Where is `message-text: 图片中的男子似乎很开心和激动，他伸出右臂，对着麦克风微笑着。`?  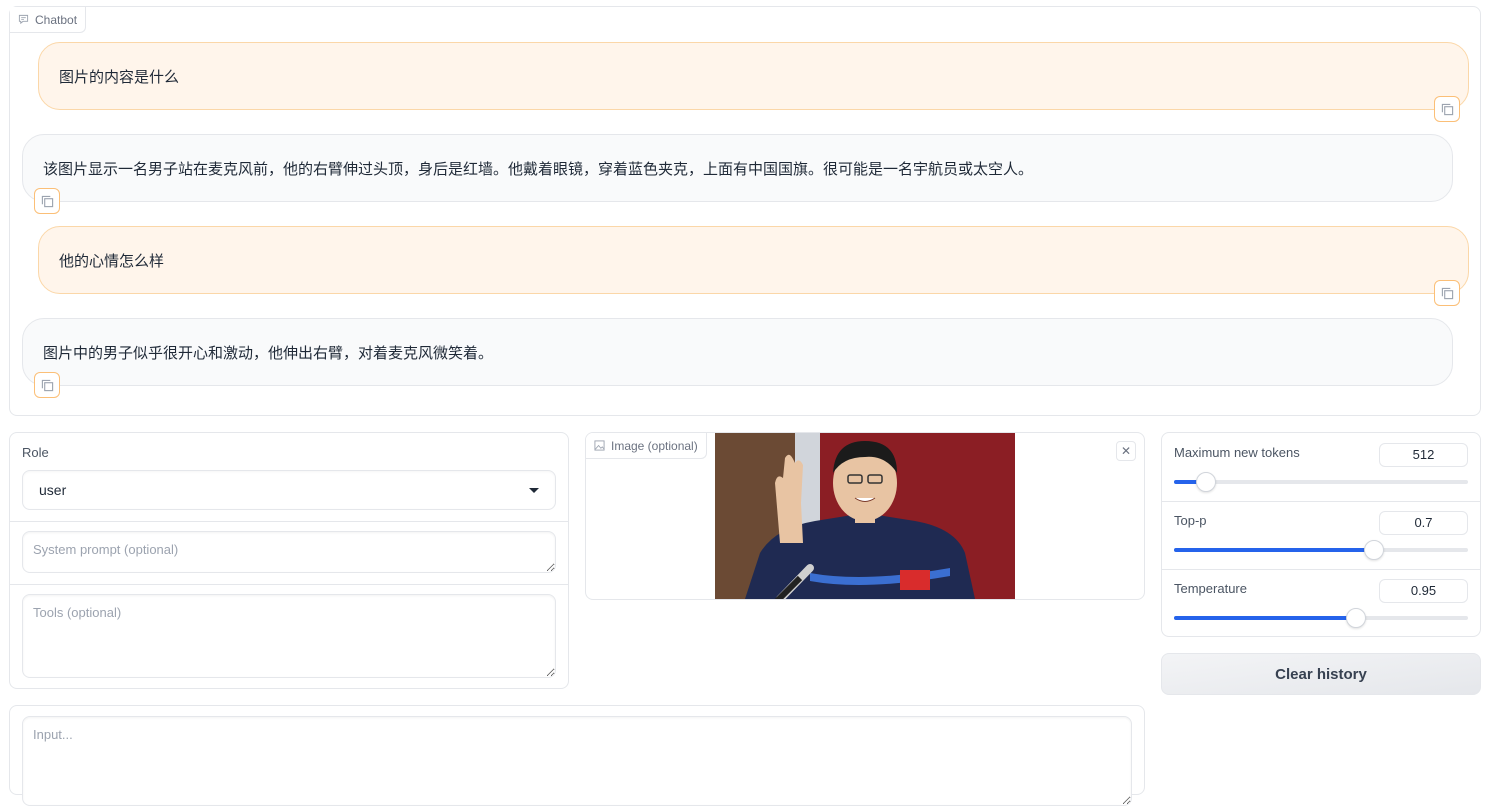 message-text: 图片中的男子似乎很开心和激动，他伸出右臂，对着麦克风微笑着。 is located at coordinates (268, 353).